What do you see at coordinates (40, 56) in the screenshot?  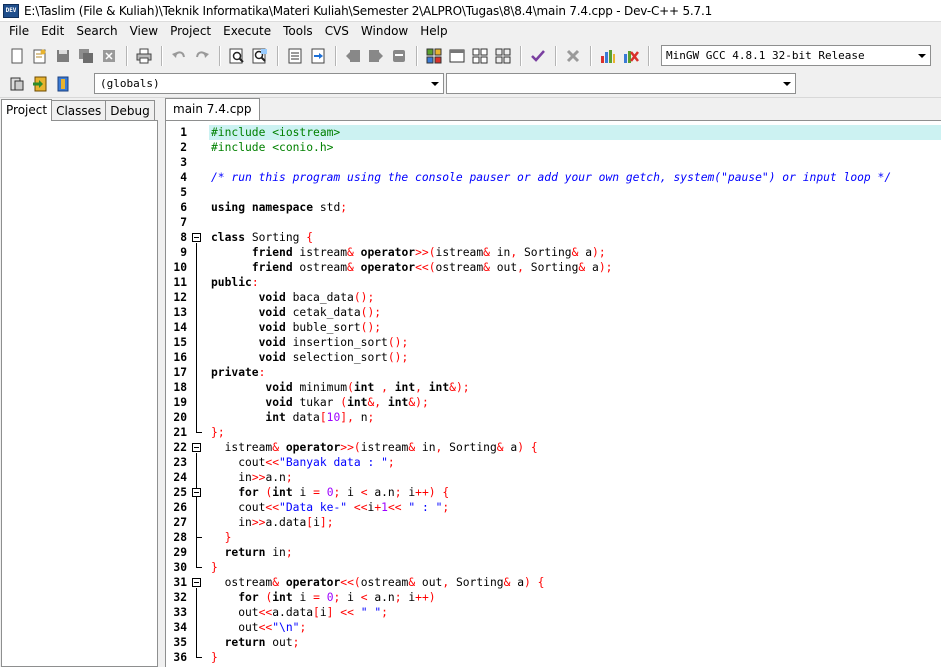 I see `open-file-icon` at bounding box center [40, 56].